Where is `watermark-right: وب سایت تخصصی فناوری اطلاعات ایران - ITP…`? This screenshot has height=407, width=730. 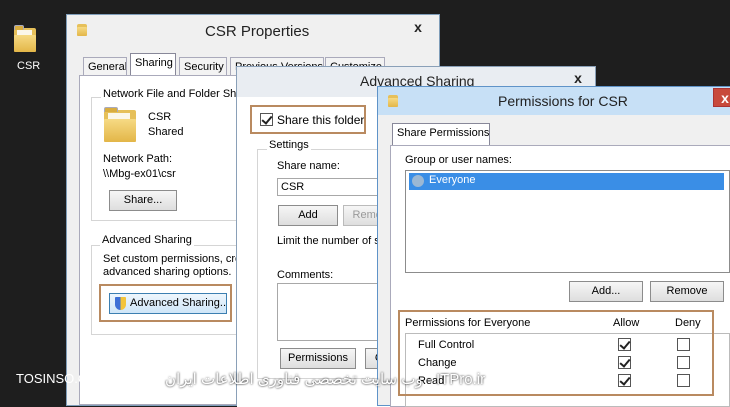
watermark-right: وب سایت تخصصی فناوری اطلاعات ایران - ITP… is located at coordinates (325, 379).